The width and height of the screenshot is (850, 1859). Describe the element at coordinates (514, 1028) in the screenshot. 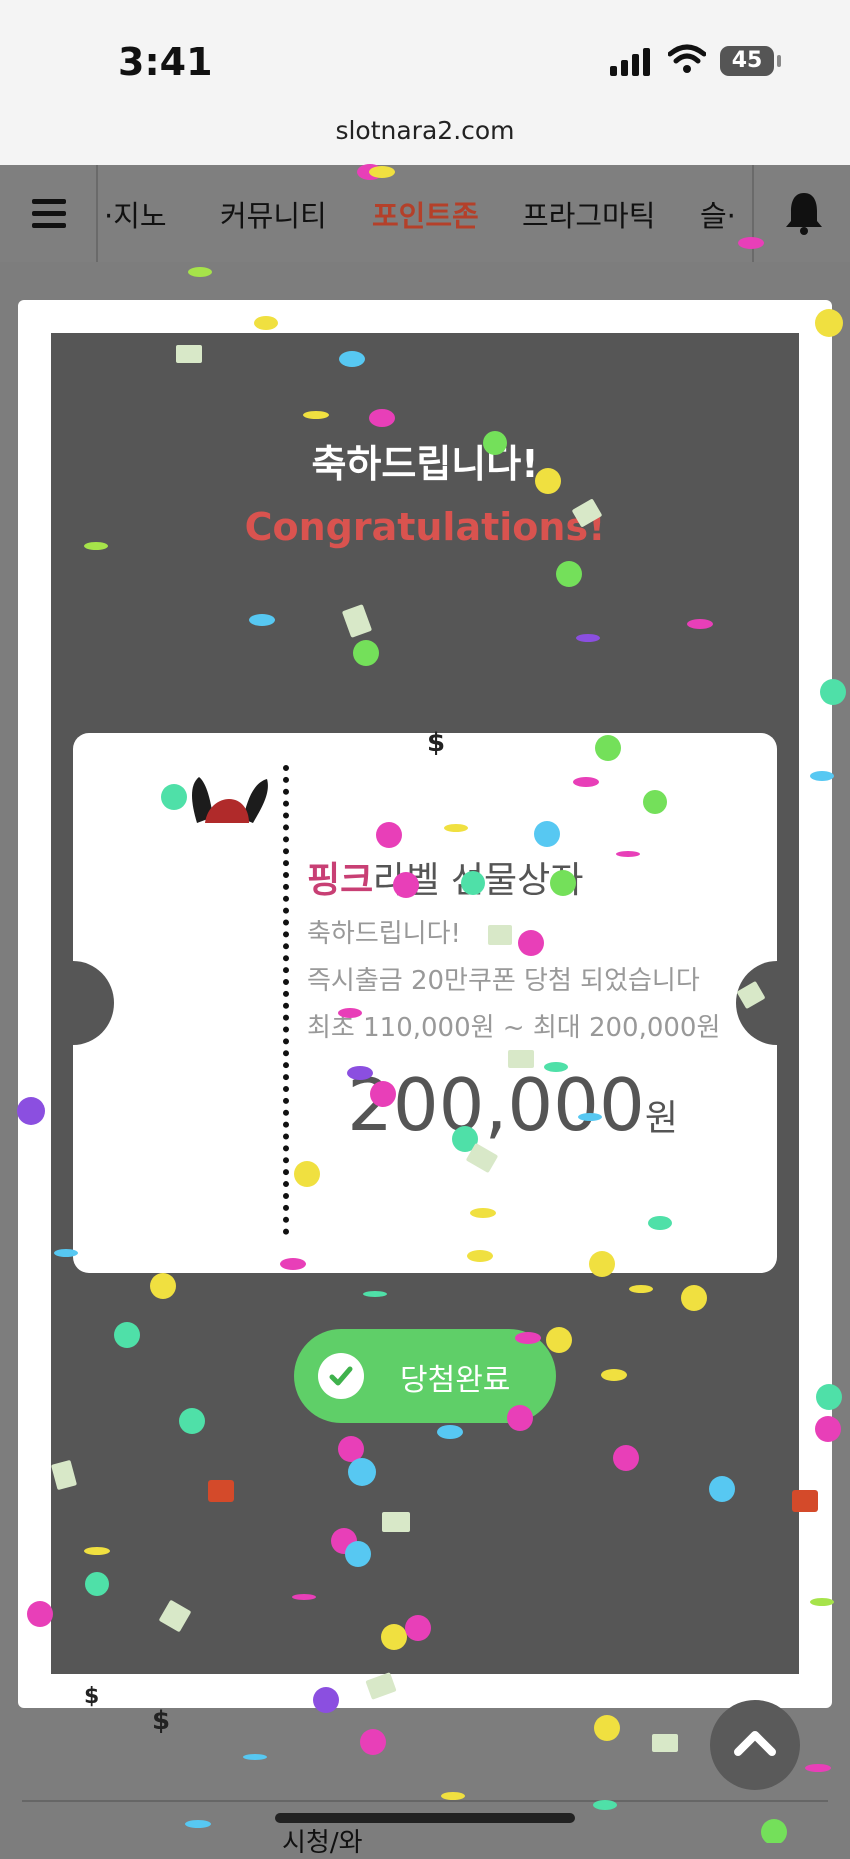

I see `ticket-line-3: 최초 110,000원 ~ 최대 200,000원` at that location.